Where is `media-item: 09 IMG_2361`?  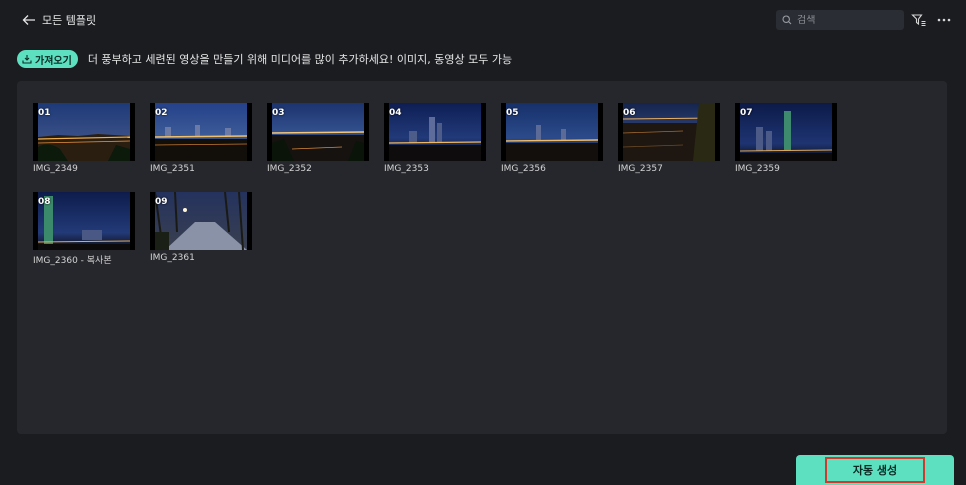
media-item: 09 IMG_2361 is located at coordinates (201, 227).